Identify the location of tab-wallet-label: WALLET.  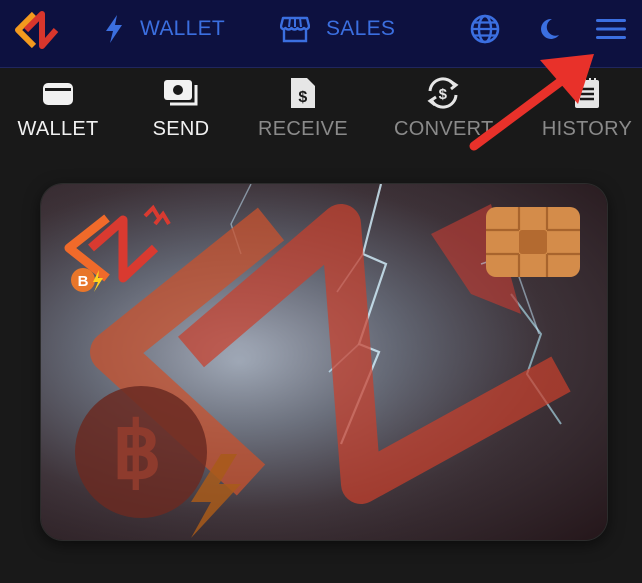
(58, 129).